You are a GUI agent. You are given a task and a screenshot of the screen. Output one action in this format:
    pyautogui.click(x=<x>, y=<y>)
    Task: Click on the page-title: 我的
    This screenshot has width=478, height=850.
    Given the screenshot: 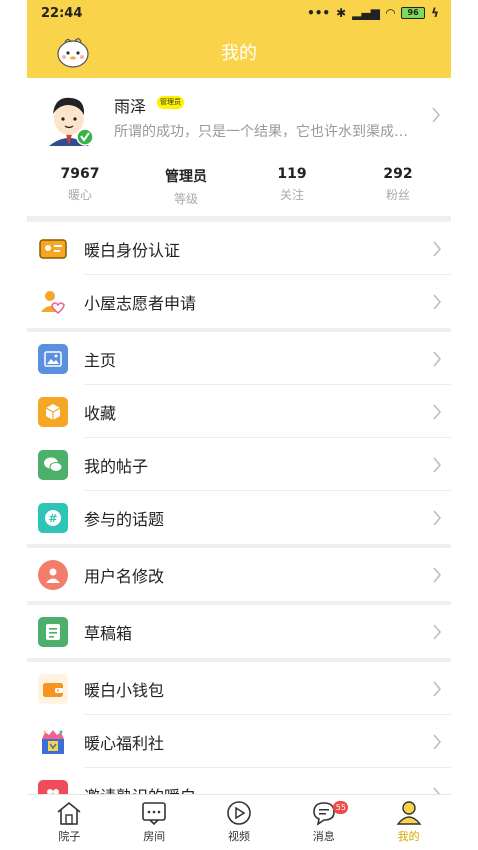 What is the action you would take?
    pyautogui.click(x=239, y=53)
    